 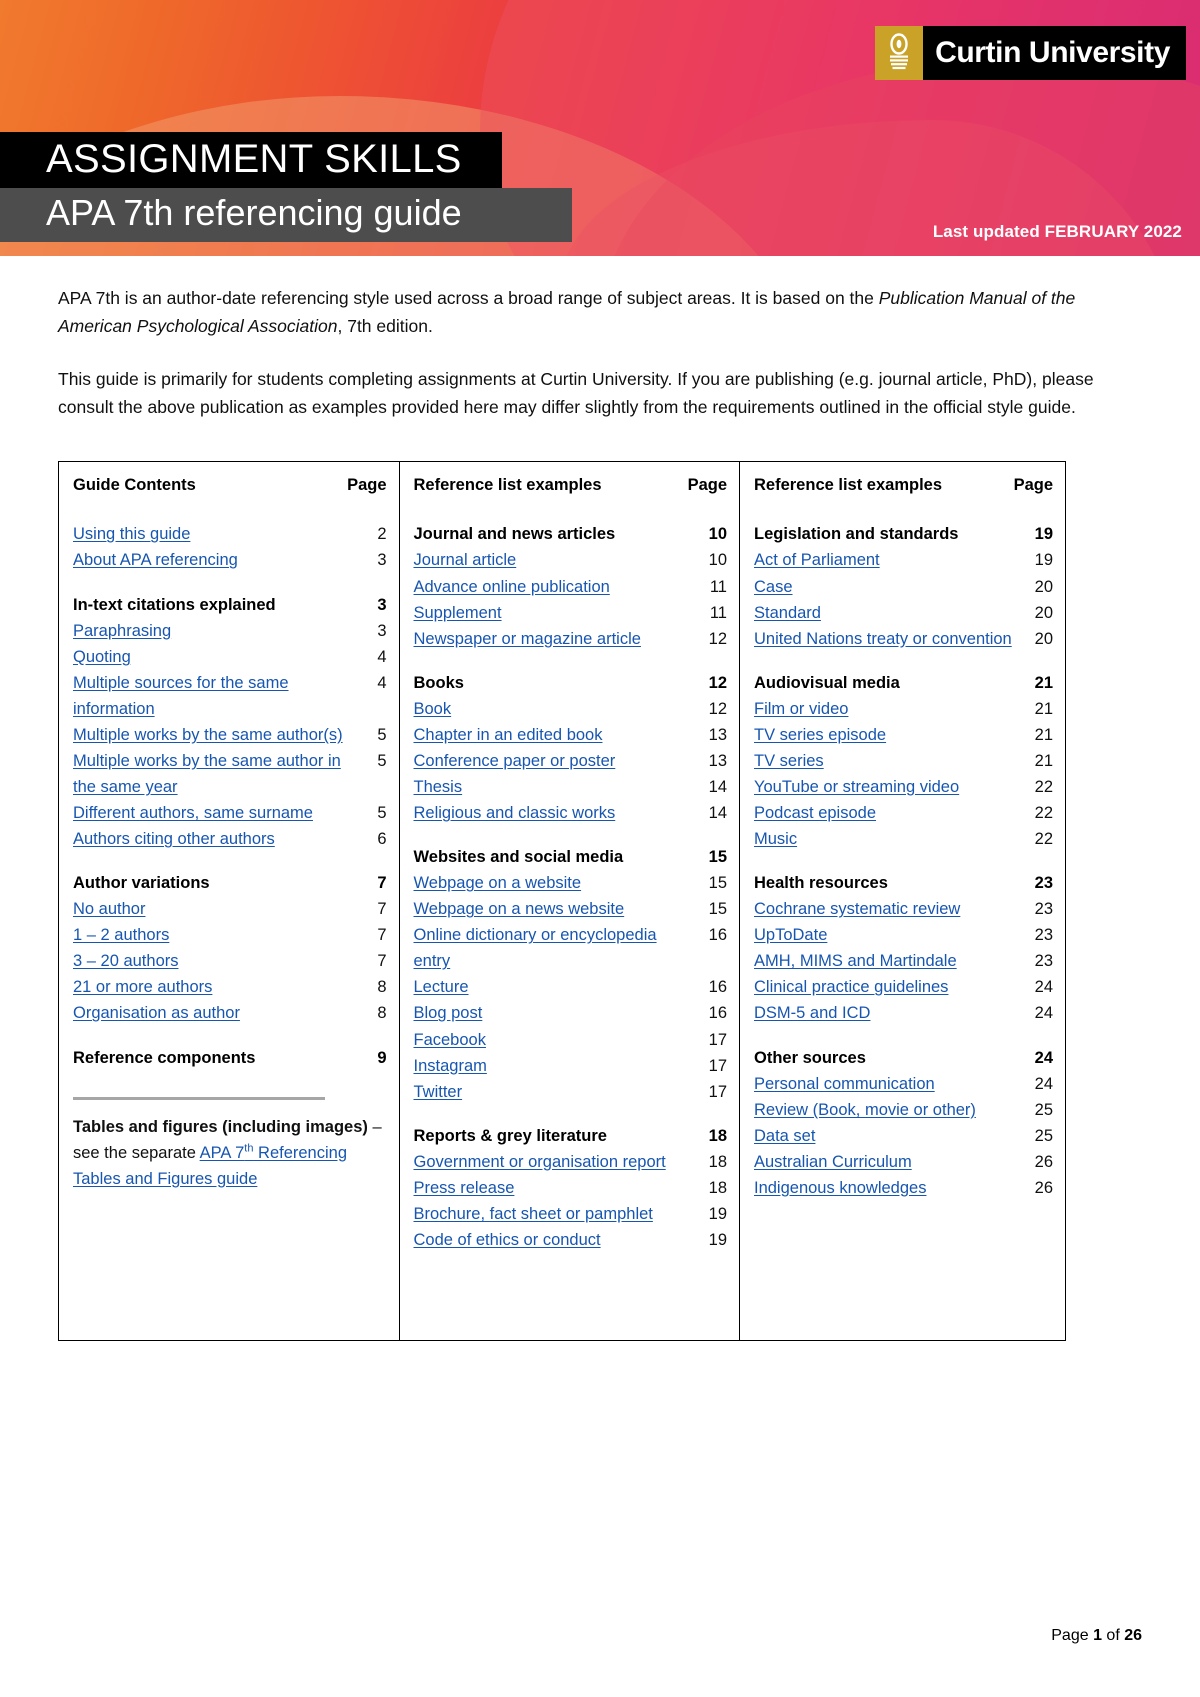 I want to click on toc-row: Review (Book, movie or other) 25, so click(x=903, y=1110).